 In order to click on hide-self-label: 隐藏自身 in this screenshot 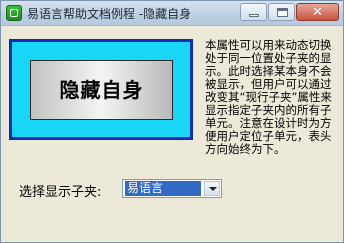, I will do `click(101, 90)`.